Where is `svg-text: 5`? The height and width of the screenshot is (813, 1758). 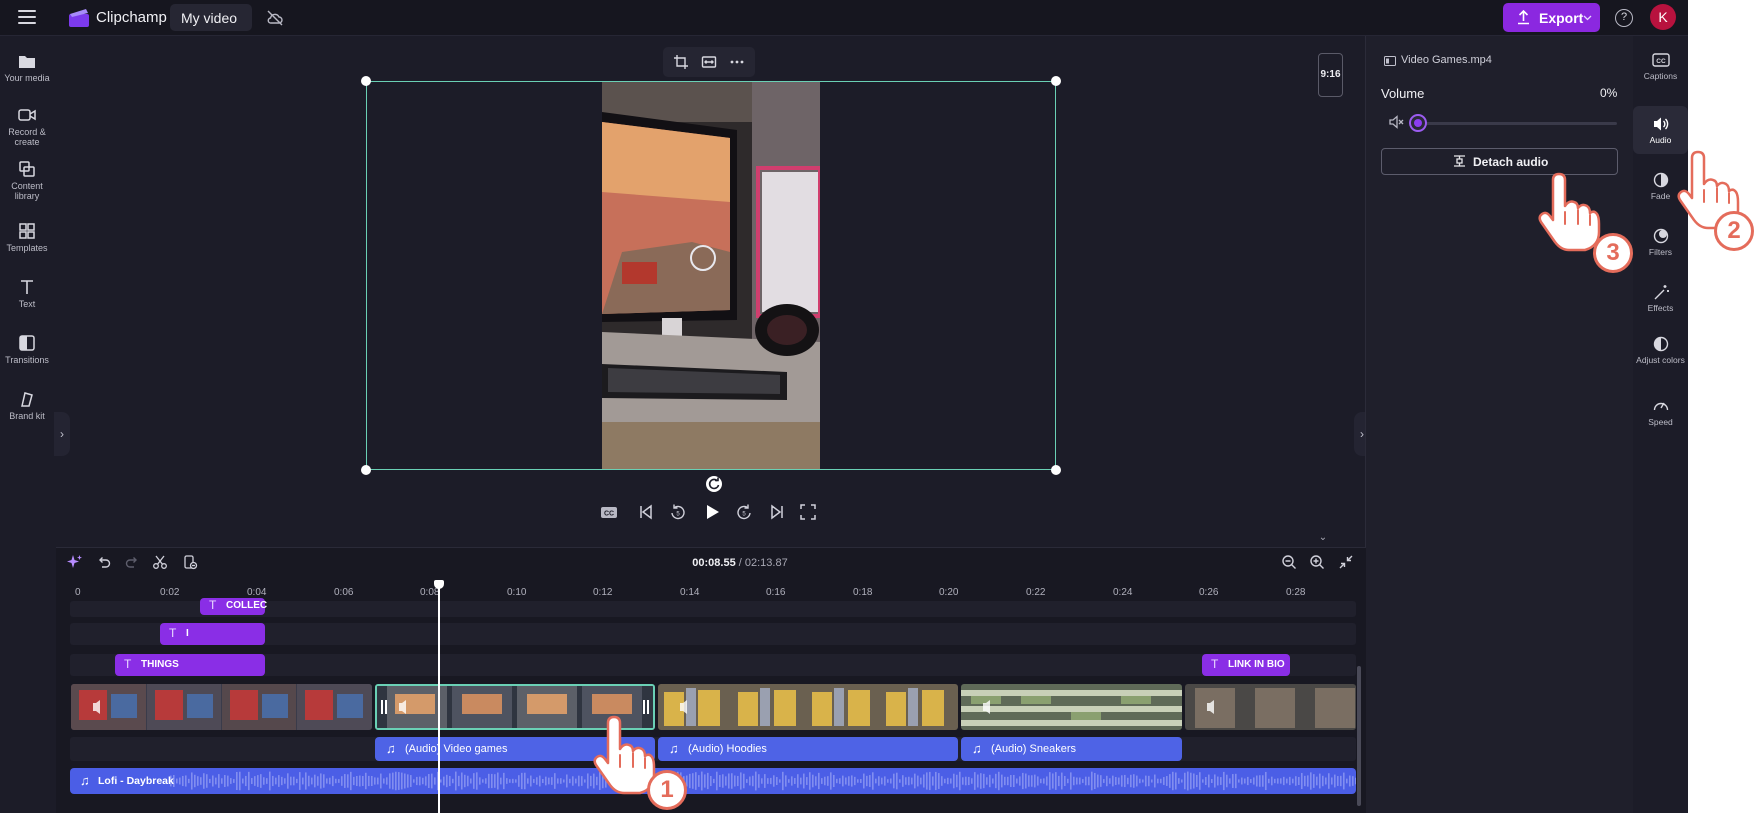
svg-text: 5 is located at coordinates (678, 515).